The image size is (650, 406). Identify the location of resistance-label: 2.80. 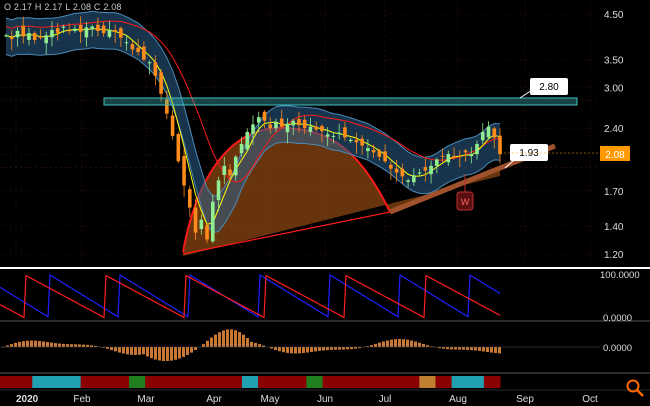
(549, 87).